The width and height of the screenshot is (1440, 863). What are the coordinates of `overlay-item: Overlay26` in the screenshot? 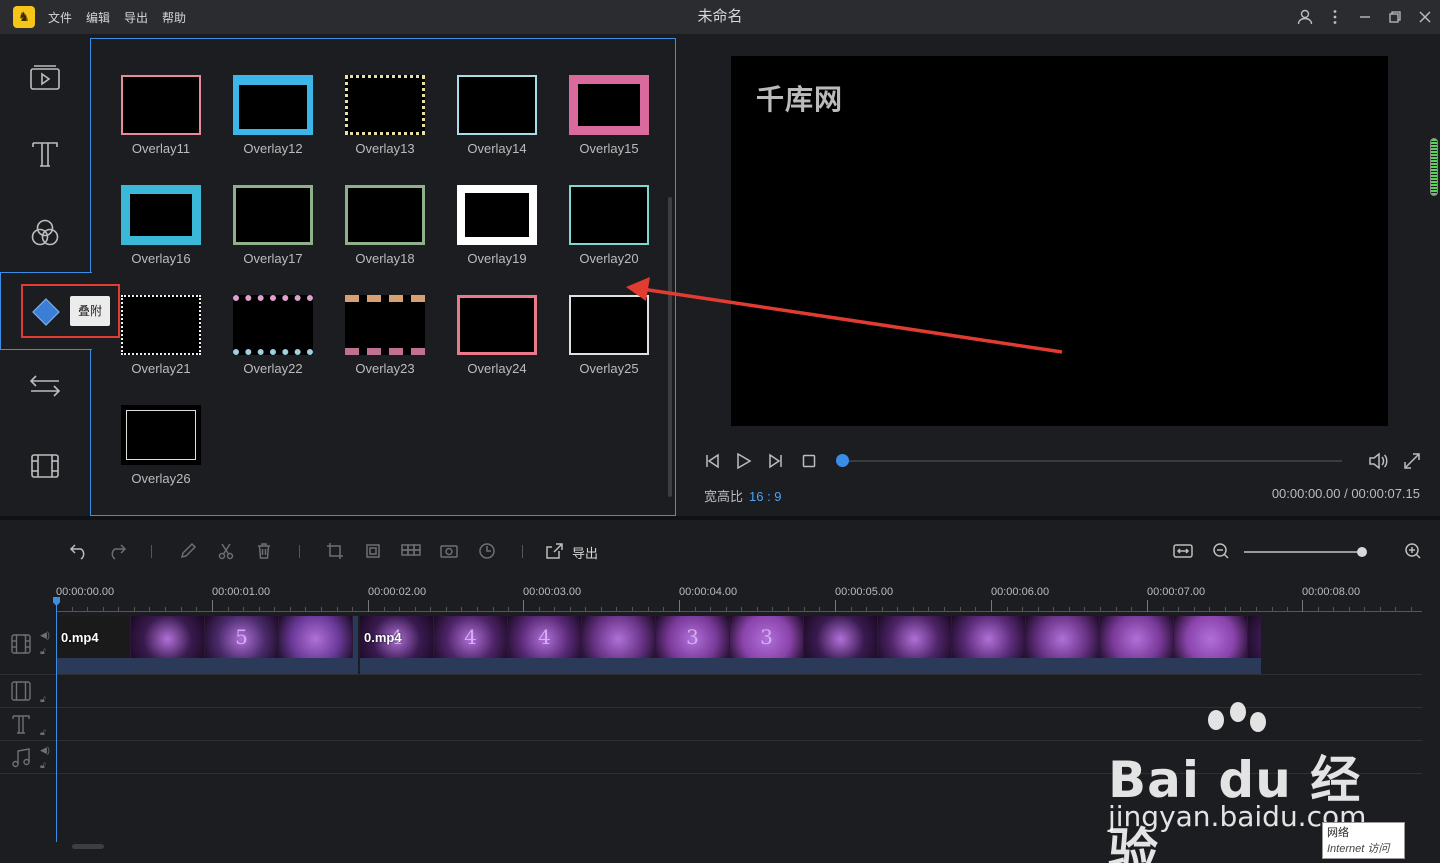 It's located at (161, 445).